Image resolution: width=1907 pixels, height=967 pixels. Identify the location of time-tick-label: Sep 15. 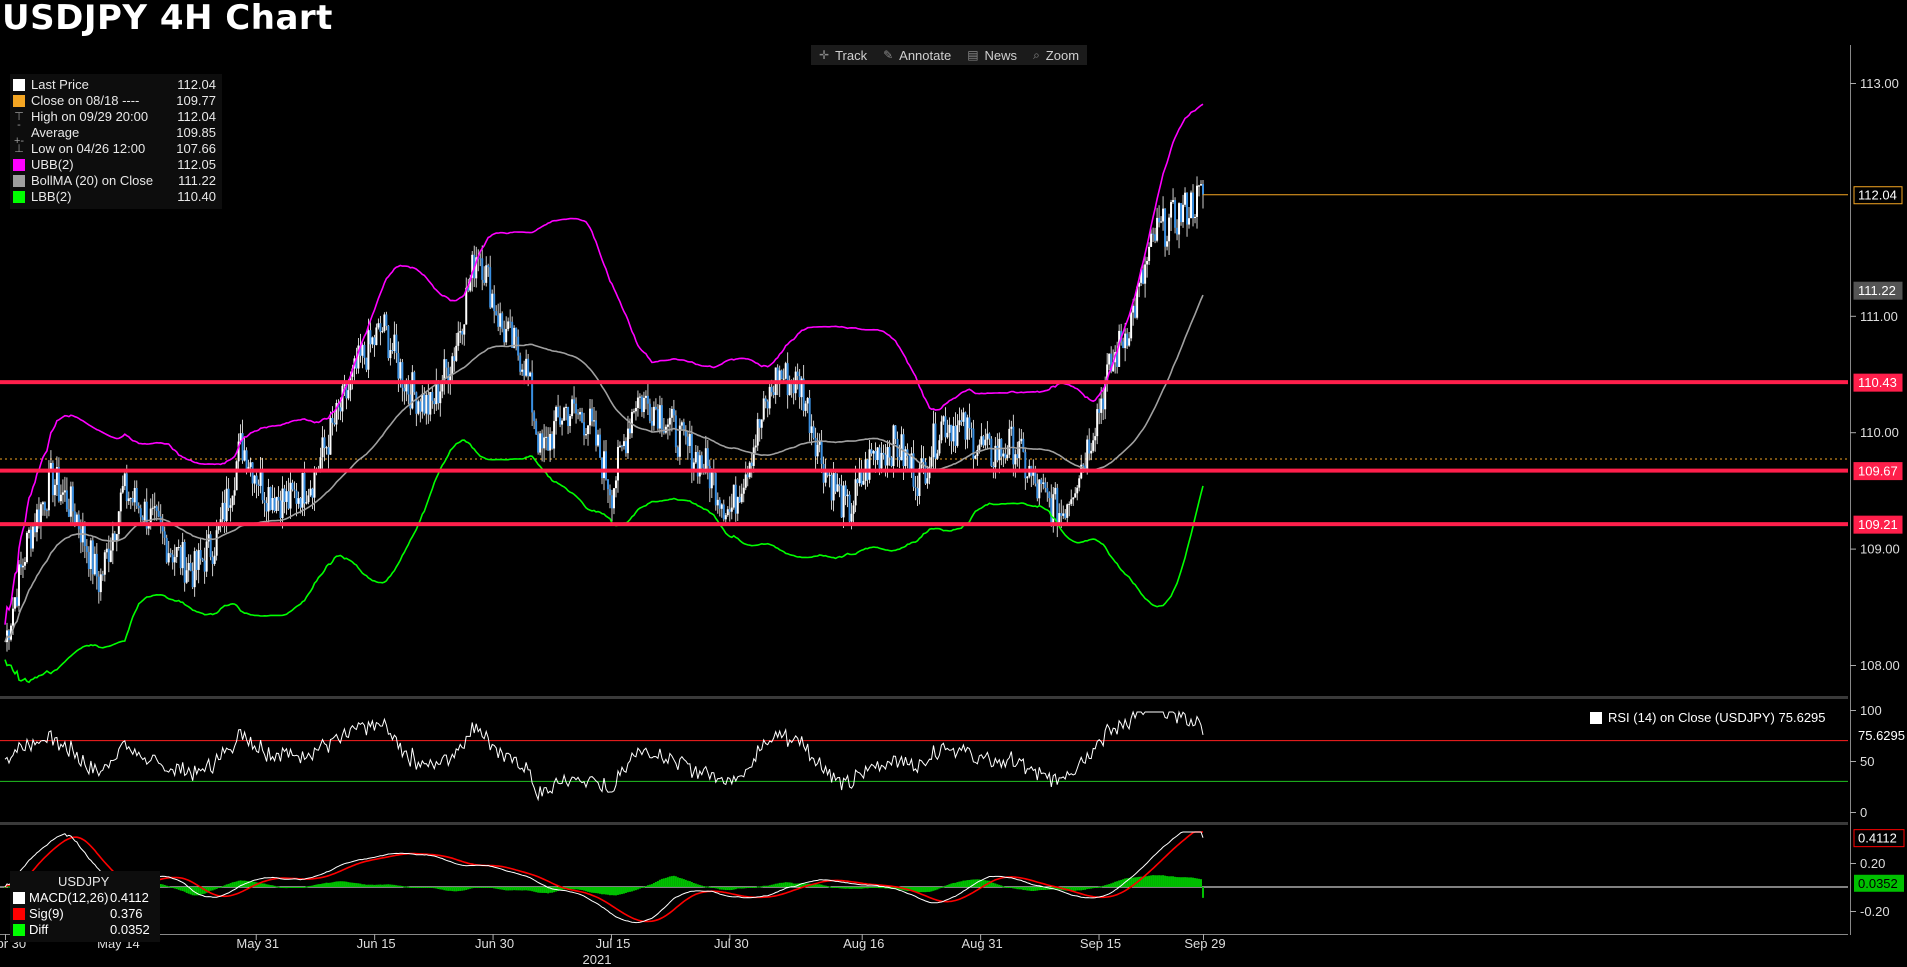
(1100, 943).